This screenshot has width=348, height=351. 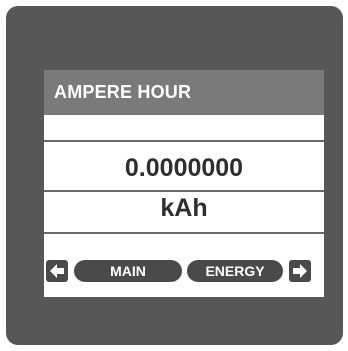 What do you see at coordinates (184, 168) in the screenshot?
I see `reading-value: 0.0000000` at bounding box center [184, 168].